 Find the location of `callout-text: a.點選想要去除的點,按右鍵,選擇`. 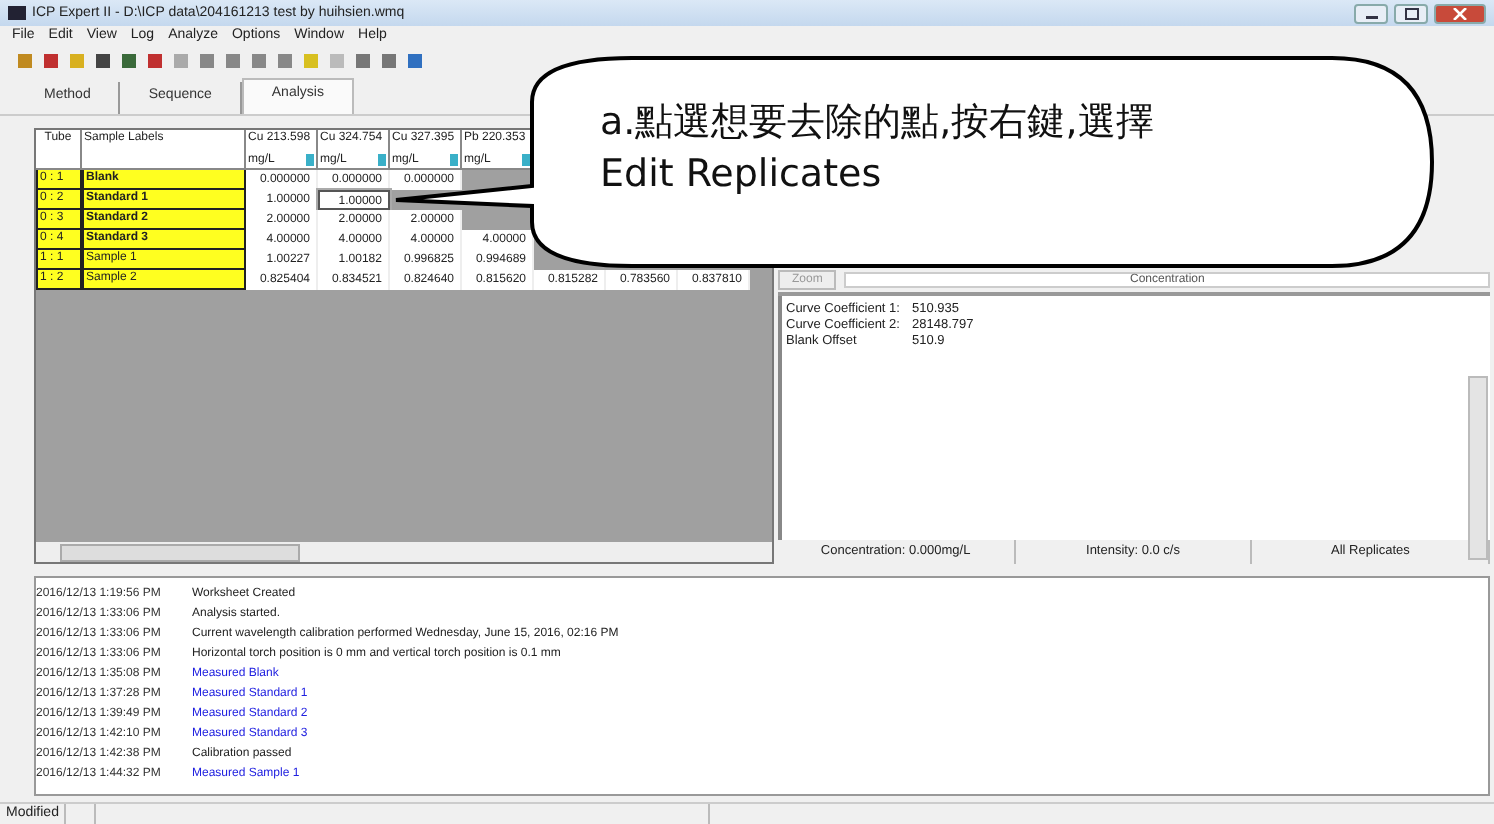

callout-text: a.點選想要去除的點,按右鍵,選擇 is located at coordinates (877, 123).